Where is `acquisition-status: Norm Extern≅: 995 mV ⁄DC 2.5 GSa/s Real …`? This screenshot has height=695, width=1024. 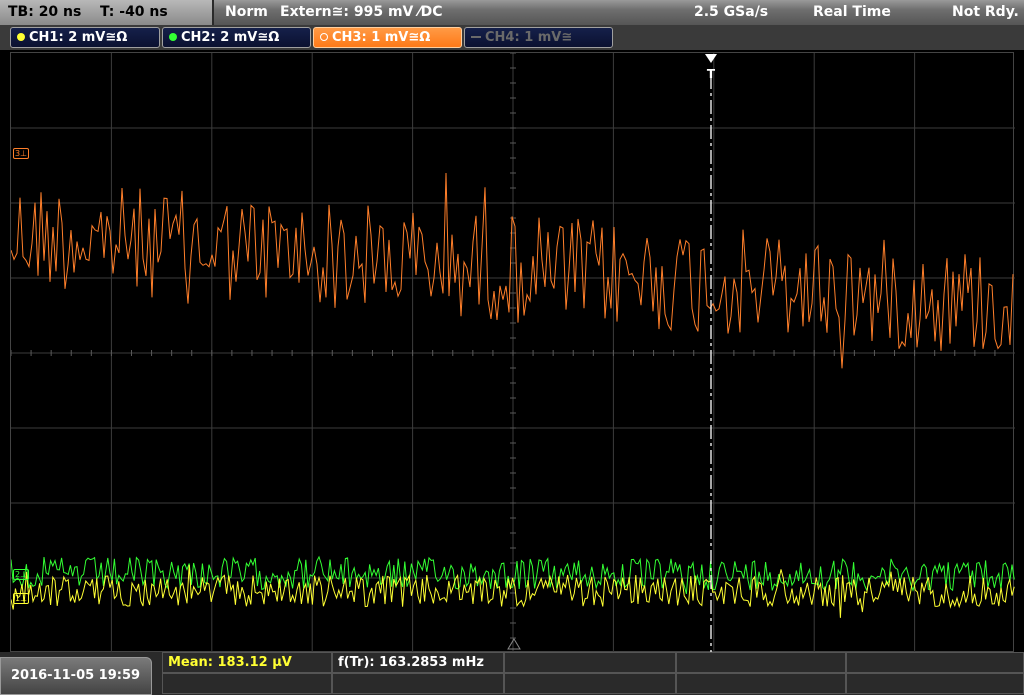 acquisition-status: Norm Extern≅: 995 mV ⁄DC 2.5 GSa/s Real … is located at coordinates (620, 12).